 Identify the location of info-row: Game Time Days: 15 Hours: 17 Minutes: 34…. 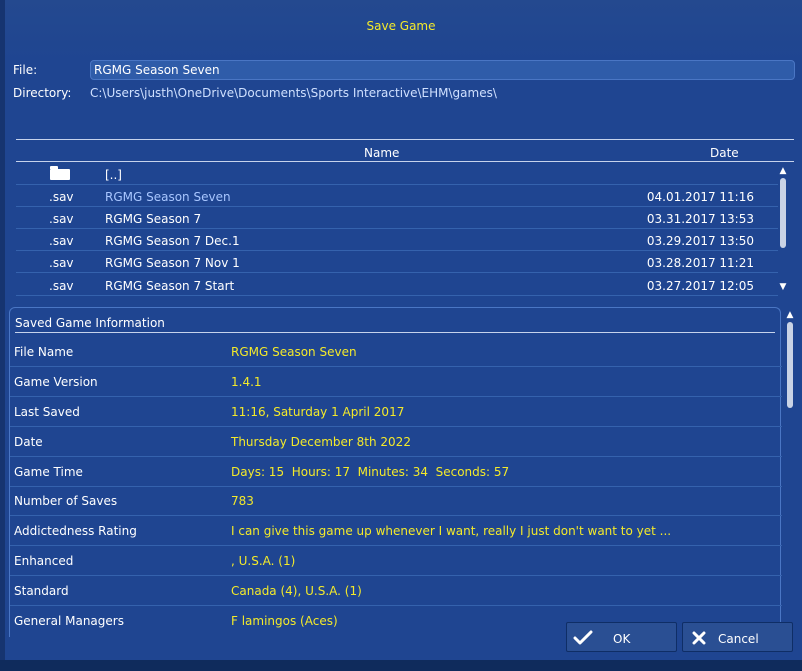
(396, 472).